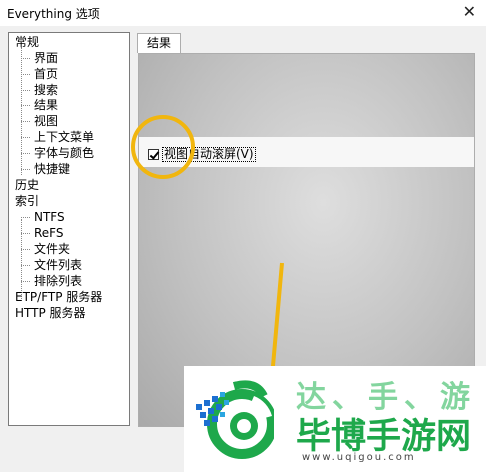 The image size is (486, 472). Describe the element at coordinates (50, 313) in the screenshot. I see `tree-item-http-server: HTTP 服务器` at that location.